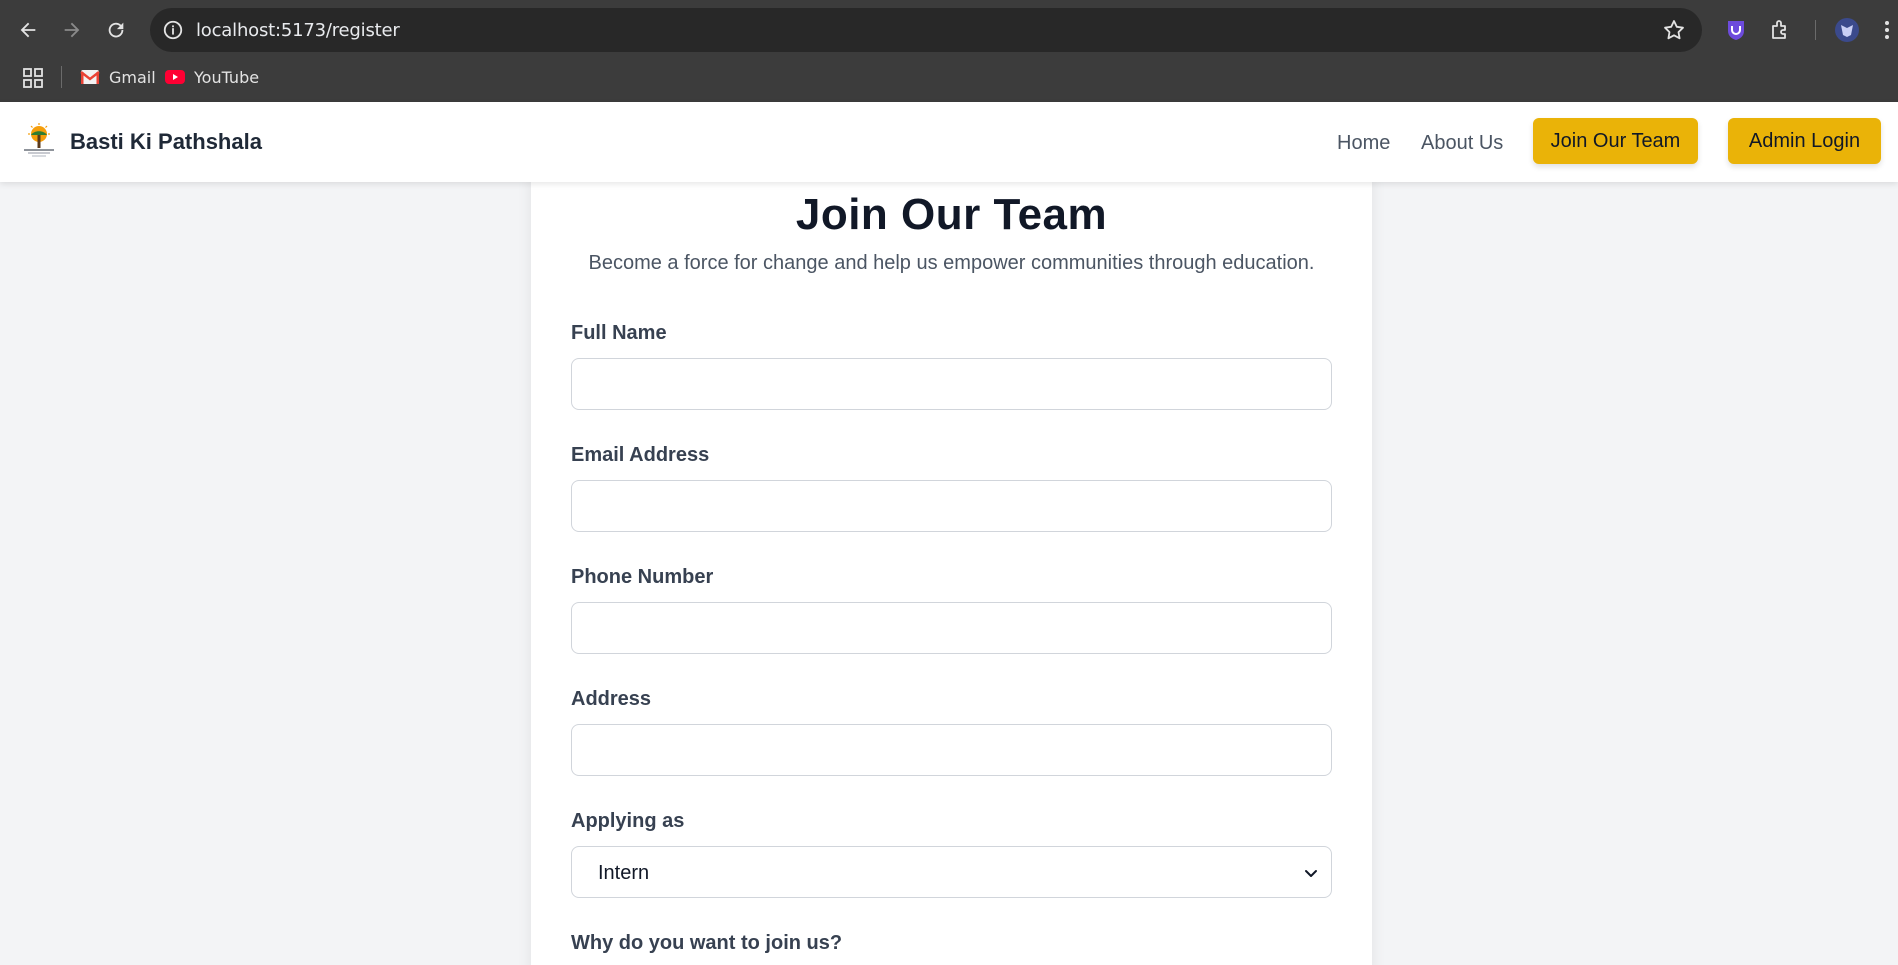 The width and height of the screenshot is (1898, 965). I want to click on bookmark-gmail: Gmail, so click(118, 77).